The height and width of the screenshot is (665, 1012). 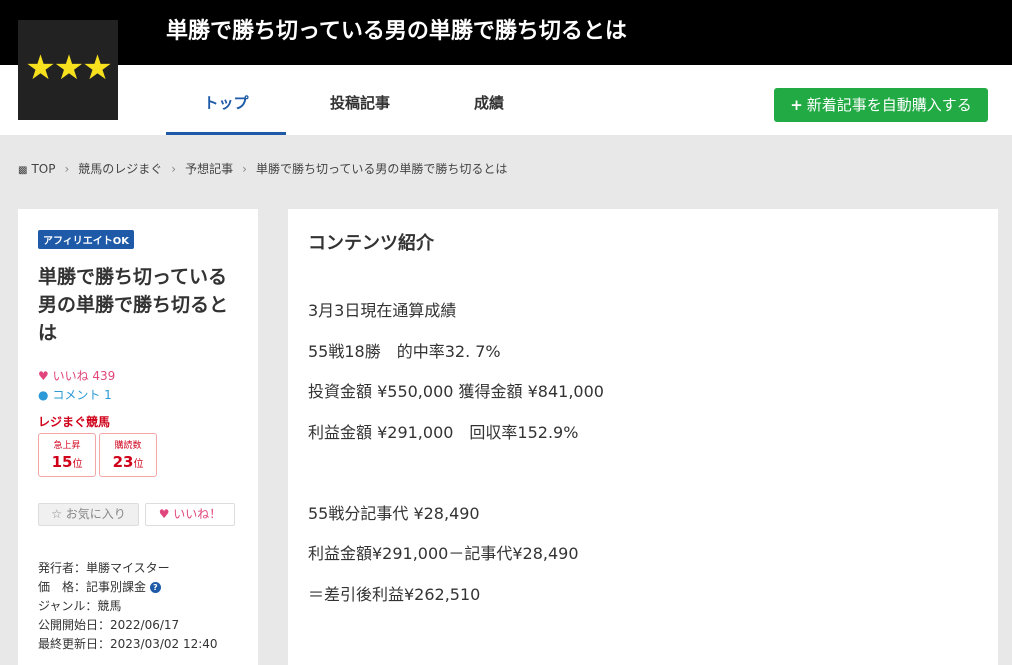 I want to click on comments-count: ● コメント 1, so click(x=138, y=395).